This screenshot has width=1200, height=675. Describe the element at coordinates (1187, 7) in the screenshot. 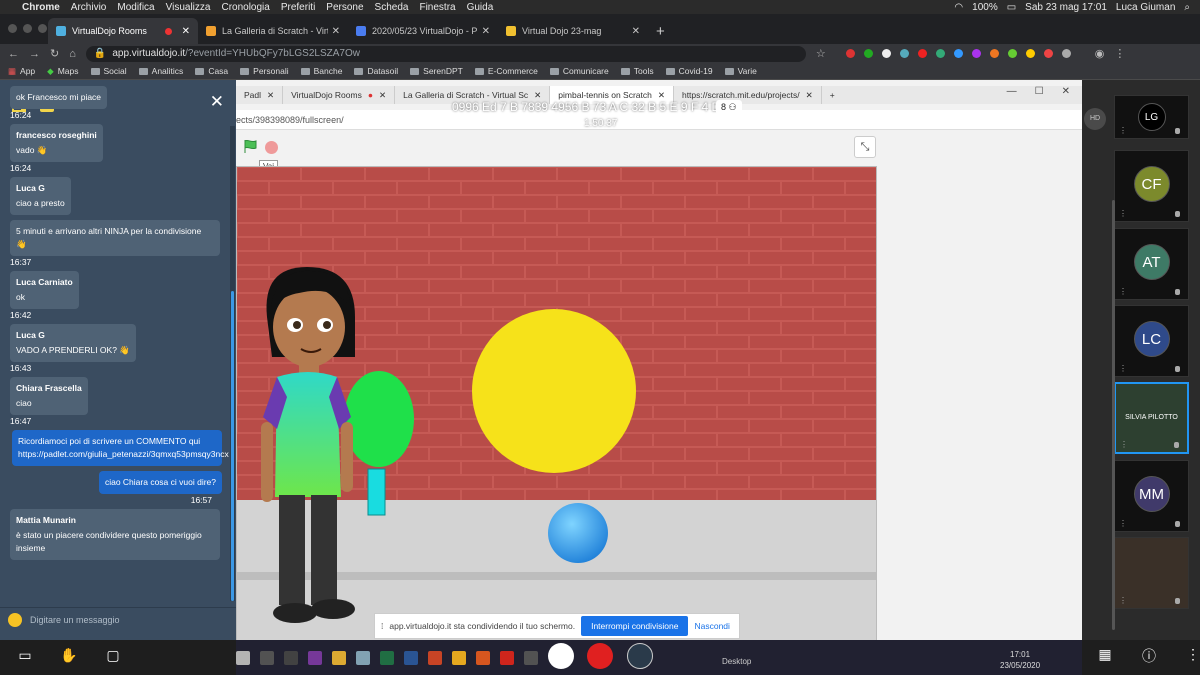

I see `search-icon: ⌕` at that location.